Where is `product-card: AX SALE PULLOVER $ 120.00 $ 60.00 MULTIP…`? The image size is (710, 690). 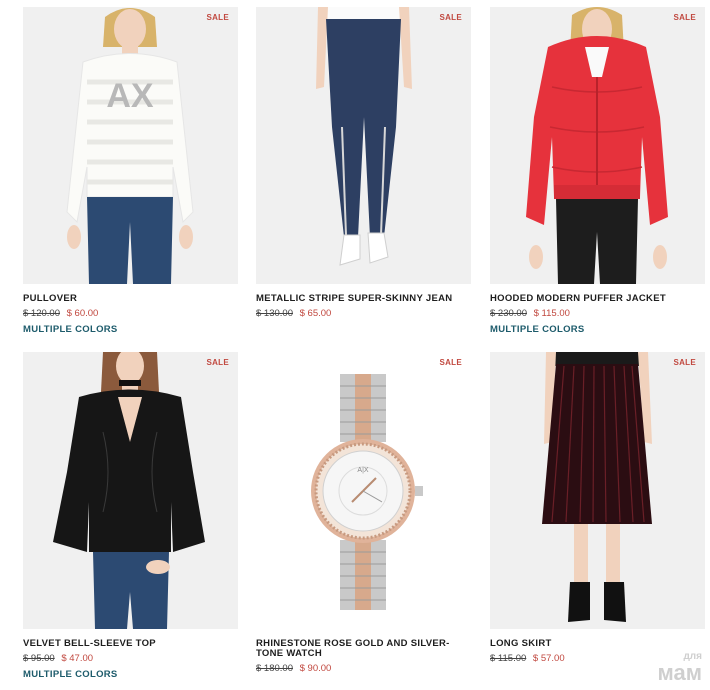 product-card: AX SALE PULLOVER $ 120.00 $ 60.00 MULTIP… is located at coordinates (130, 171).